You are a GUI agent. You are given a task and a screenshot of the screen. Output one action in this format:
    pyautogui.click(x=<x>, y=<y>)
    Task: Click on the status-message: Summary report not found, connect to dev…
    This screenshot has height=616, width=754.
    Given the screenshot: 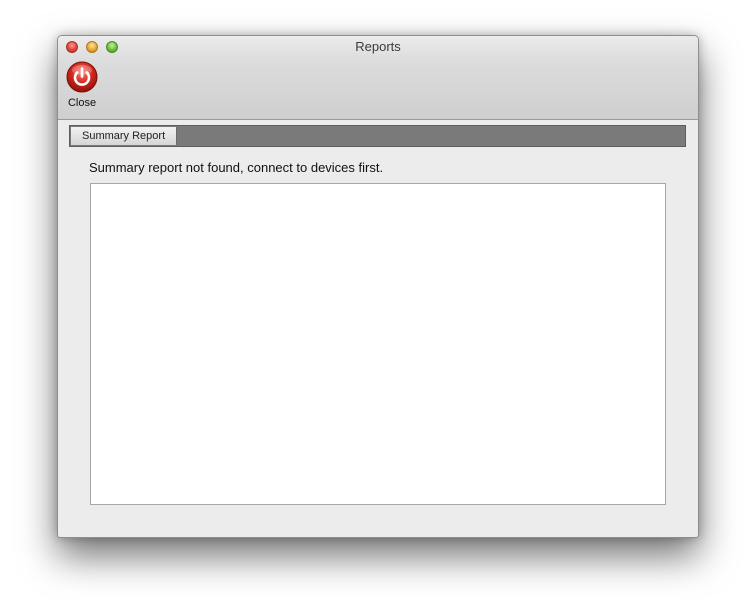 What is the action you would take?
    pyautogui.click(x=236, y=167)
    